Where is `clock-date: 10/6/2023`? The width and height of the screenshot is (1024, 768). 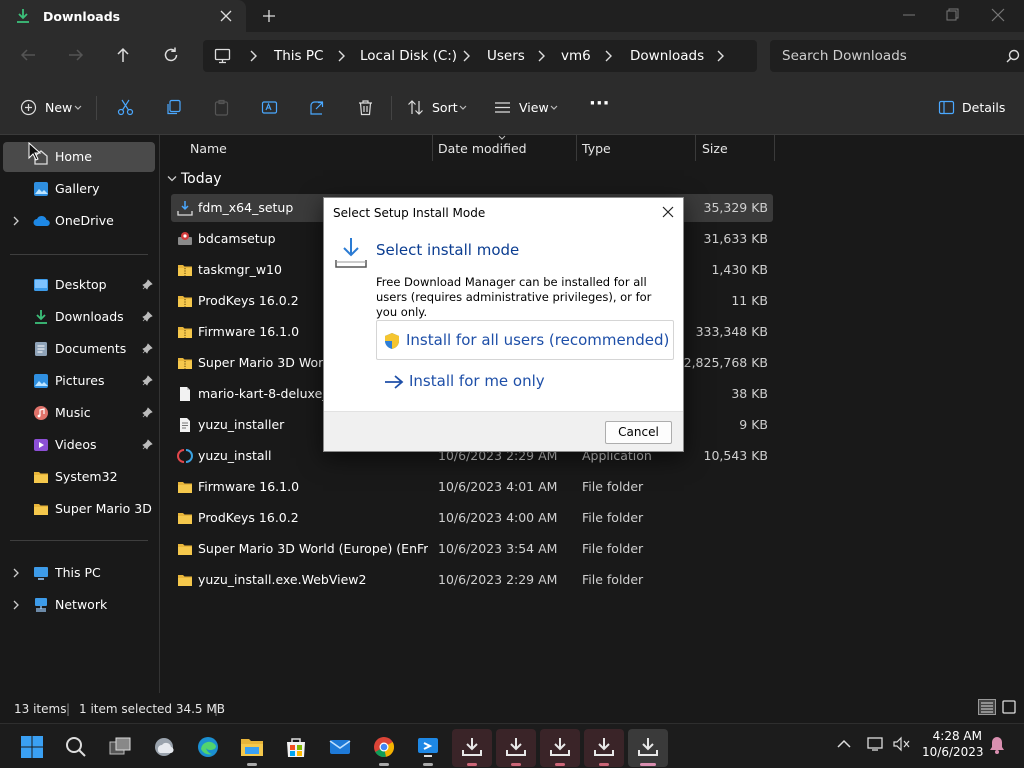 clock-date: 10/6/2023 is located at coordinates (953, 752).